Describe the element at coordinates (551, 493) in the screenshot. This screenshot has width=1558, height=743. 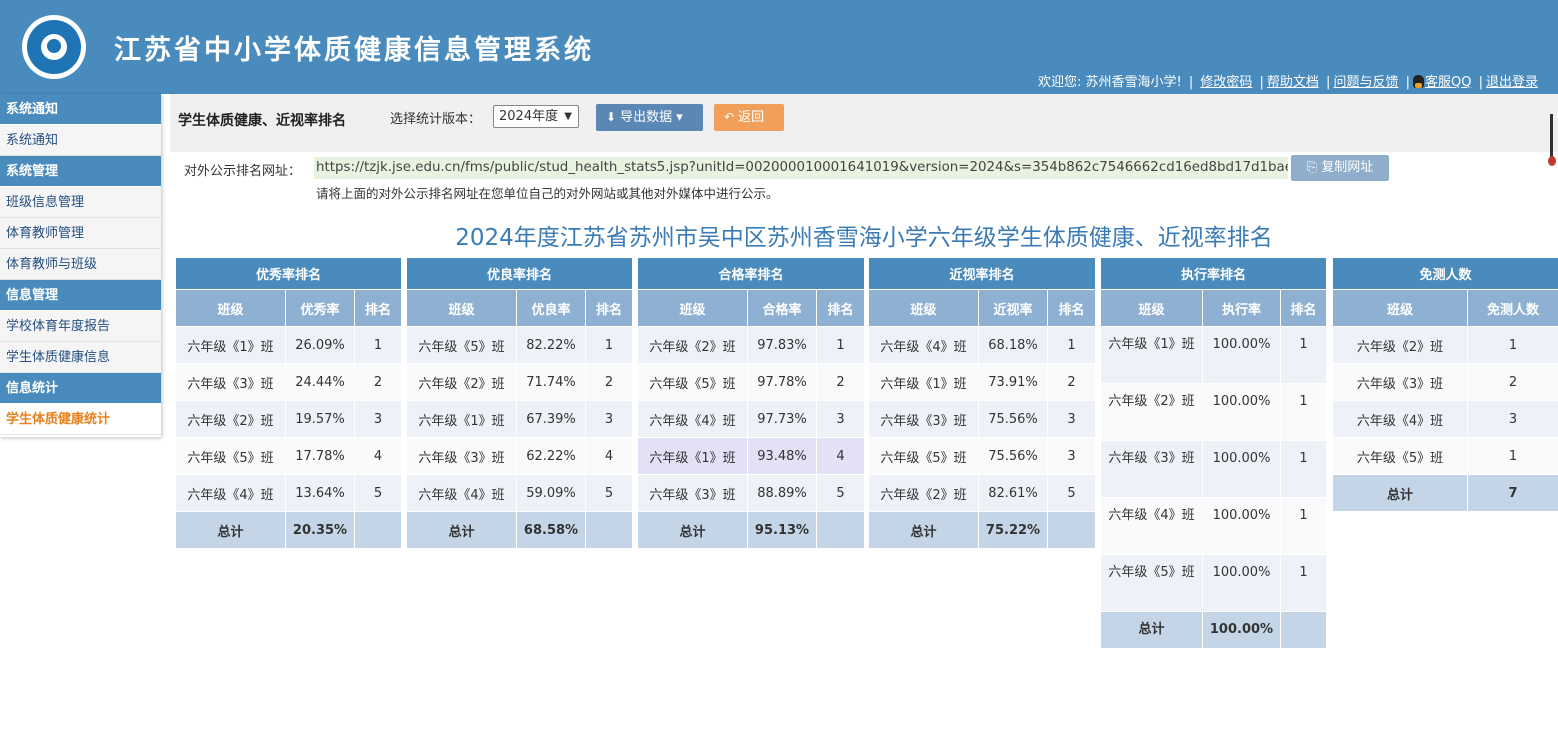
I see `table-cell: 59.09%` at that location.